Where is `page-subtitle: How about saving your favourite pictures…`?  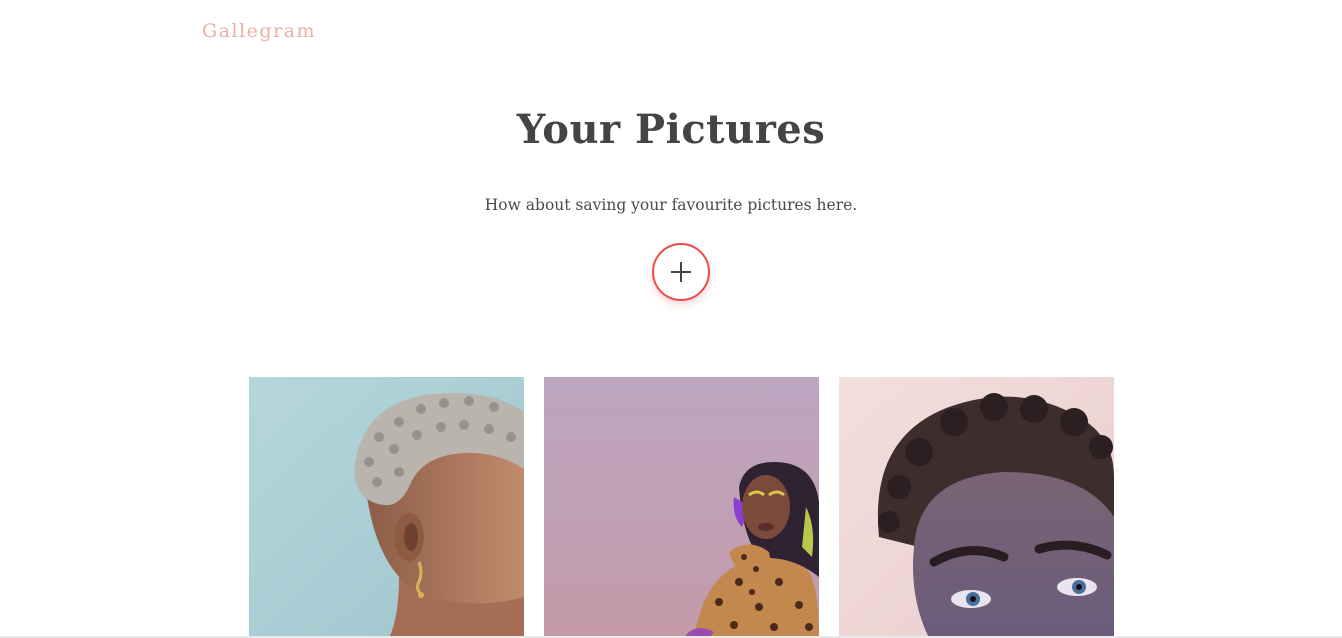
page-subtitle: How about saving your favourite pictures… is located at coordinates (671, 205).